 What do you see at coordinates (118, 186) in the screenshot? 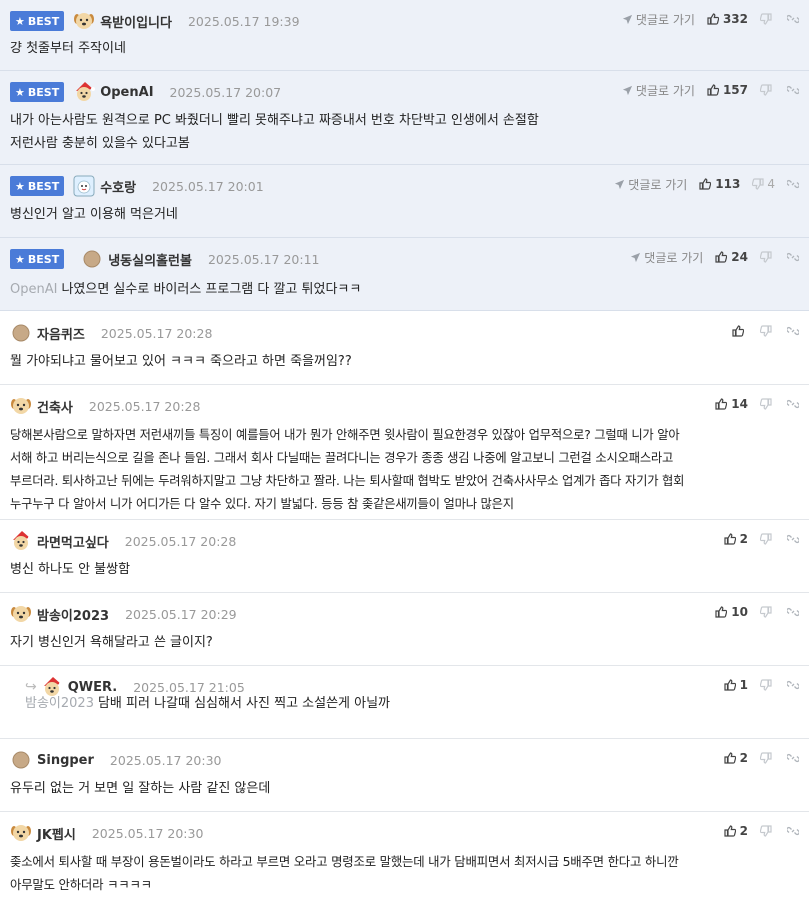
I see `nickname: 수호랑` at bounding box center [118, 186].